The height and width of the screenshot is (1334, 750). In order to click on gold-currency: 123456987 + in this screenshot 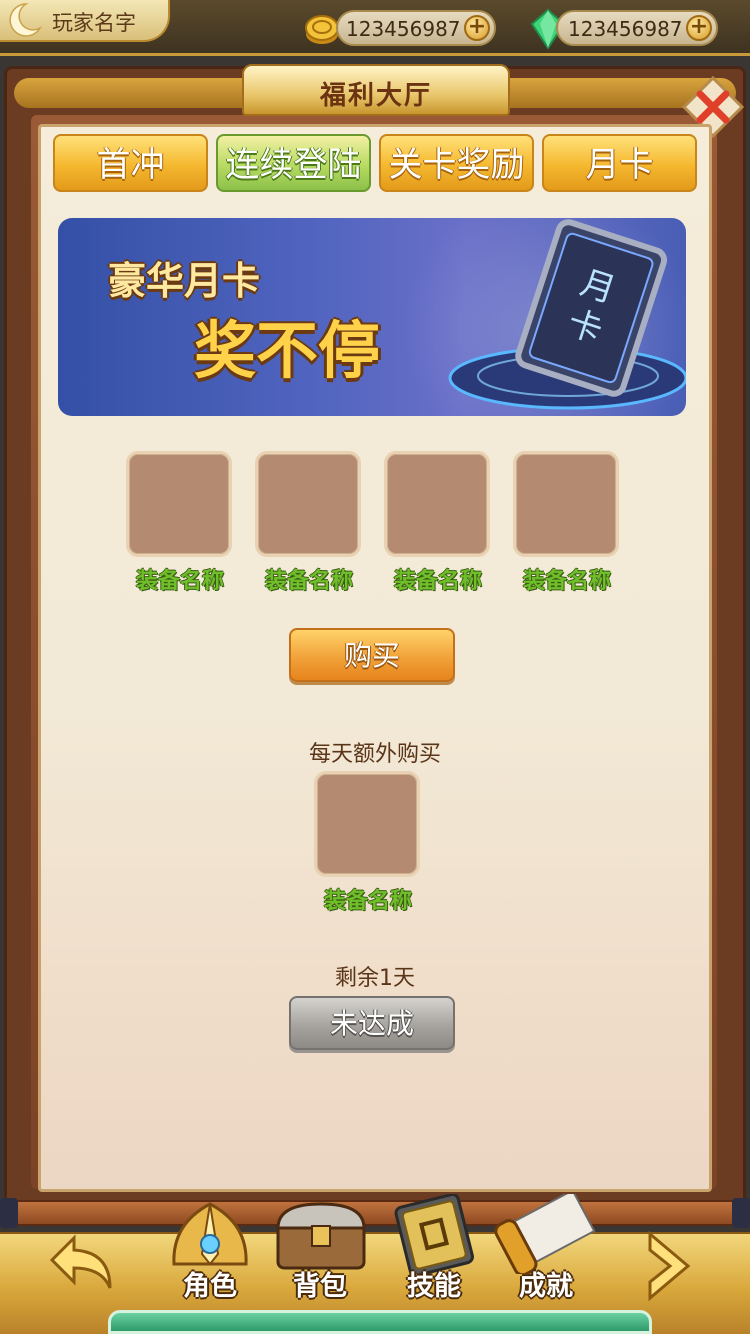, I will do `click(416, 28)`.